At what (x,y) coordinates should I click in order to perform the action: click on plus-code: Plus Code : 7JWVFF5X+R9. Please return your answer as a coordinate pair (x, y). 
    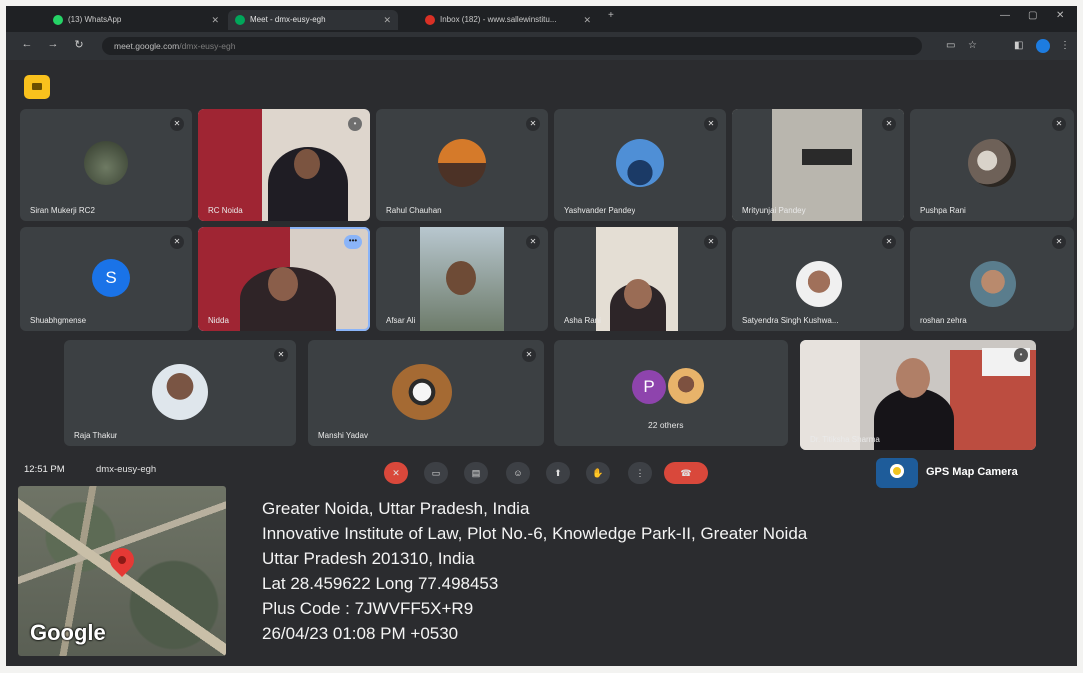
    Looking at the image, I should click on (368, 608).